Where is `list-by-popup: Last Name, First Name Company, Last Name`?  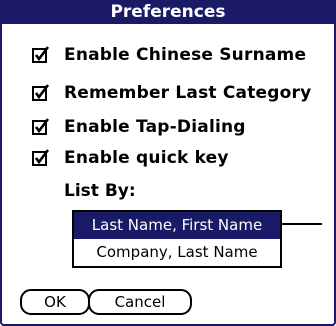 list-by-popup: Last Name, First Name Company, Last Name is located at coordinates (177, 239).